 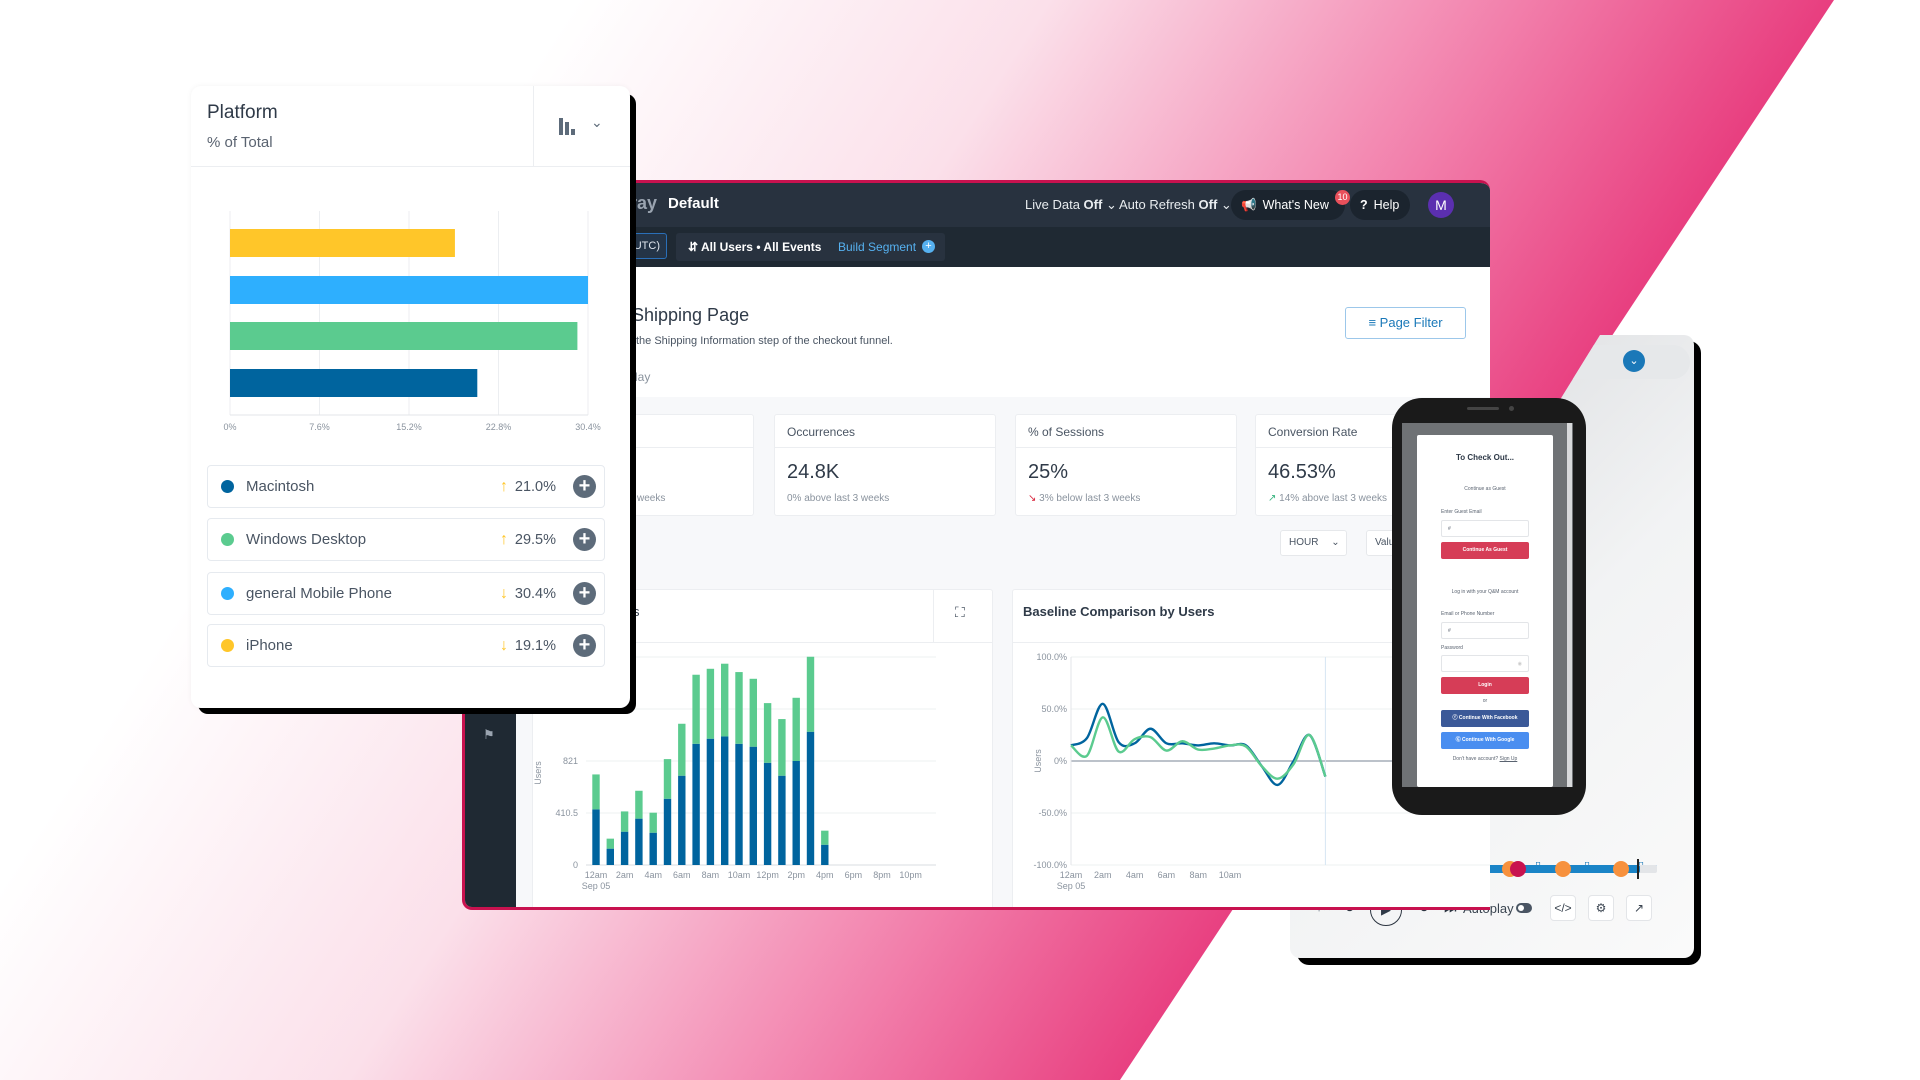 I want to click on platform-percent: 19.1%, so click(x=535, y=645).